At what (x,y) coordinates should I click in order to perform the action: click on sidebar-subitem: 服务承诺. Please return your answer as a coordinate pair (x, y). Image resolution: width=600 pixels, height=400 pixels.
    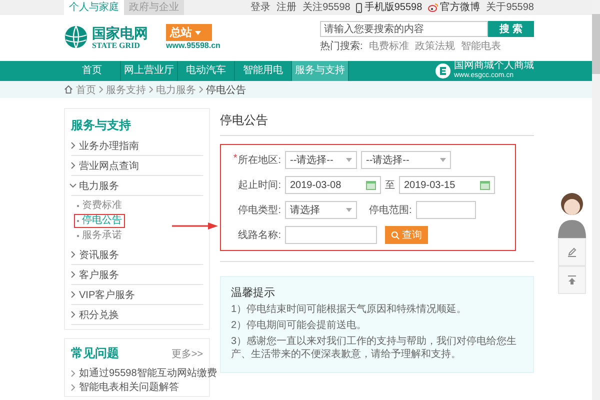
    Looking at the image, I should click on (99, 236).